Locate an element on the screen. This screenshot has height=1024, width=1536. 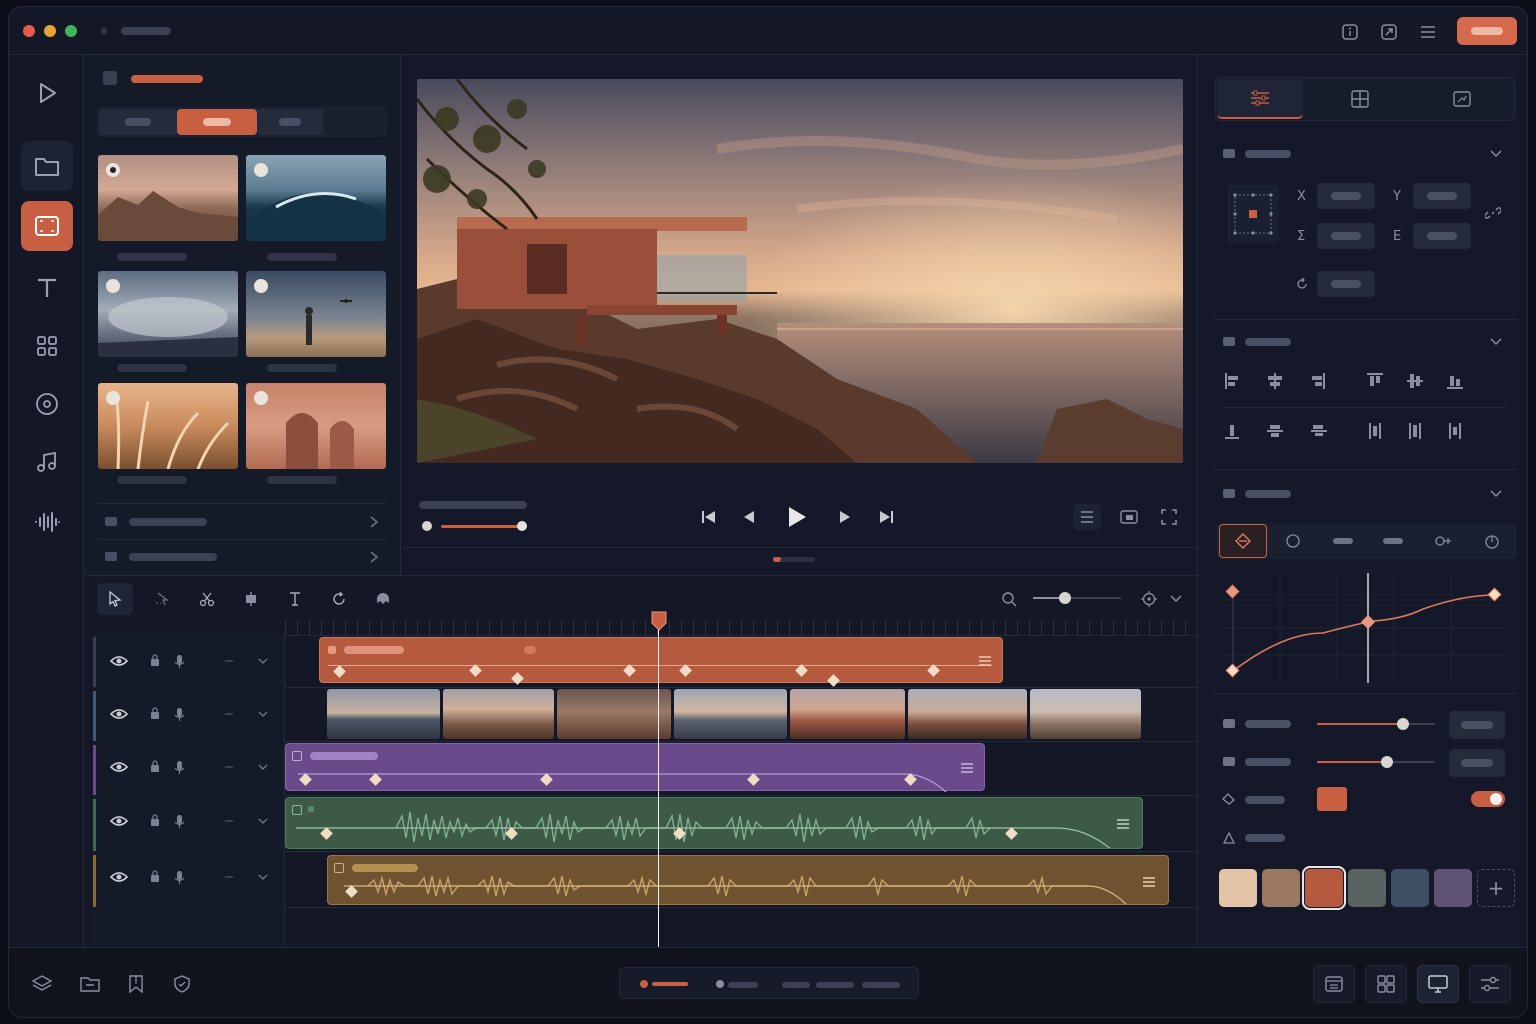
disc-icon is located at coordinates (47, 404).